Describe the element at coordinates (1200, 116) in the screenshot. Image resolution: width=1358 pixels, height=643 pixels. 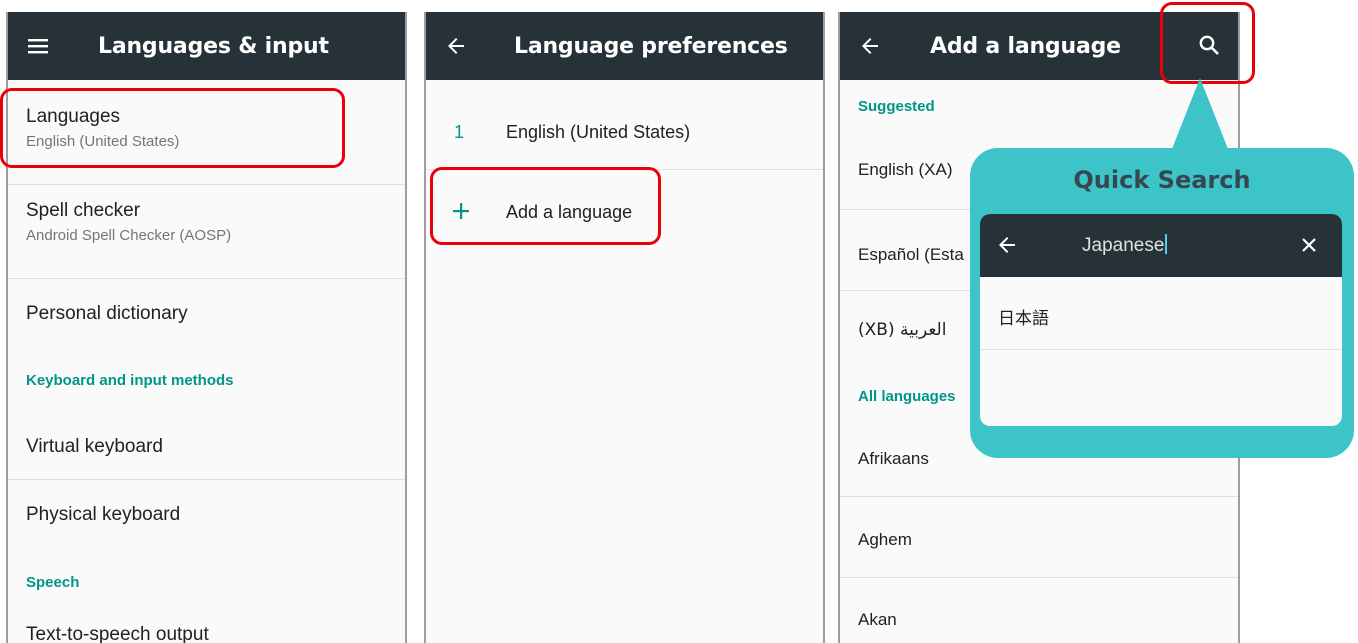
I see `callout-pointer` at that location.